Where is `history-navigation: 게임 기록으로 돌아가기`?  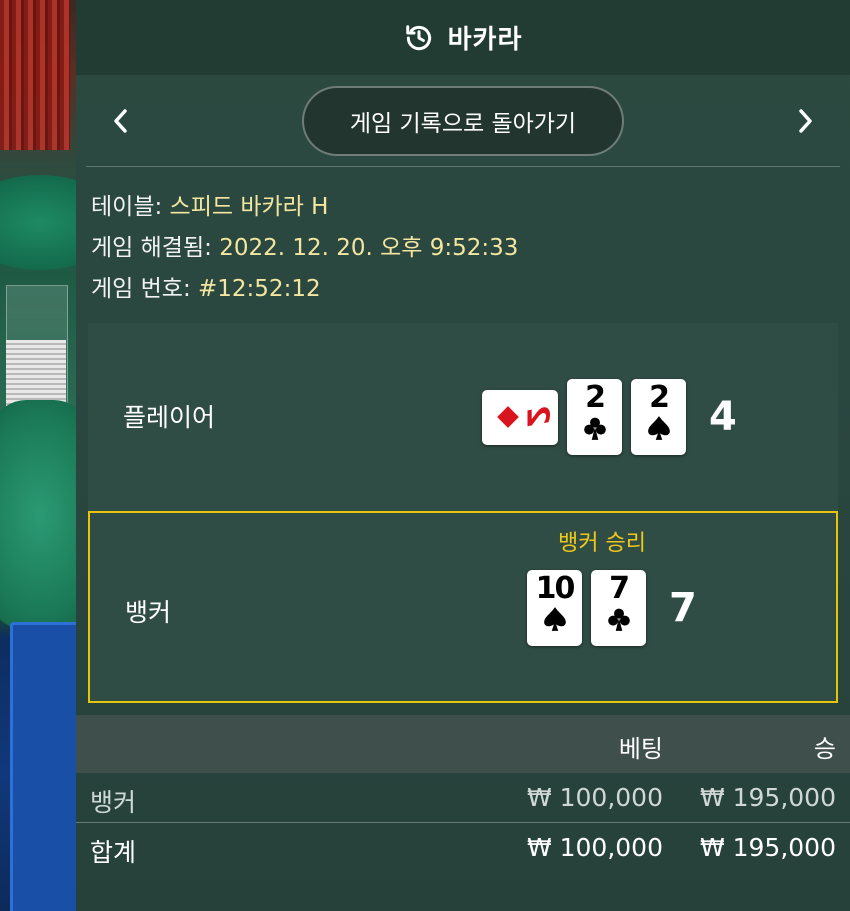
history-navigation: 게임 기록으로 돌아가기 is located at coordinates (463, 121).